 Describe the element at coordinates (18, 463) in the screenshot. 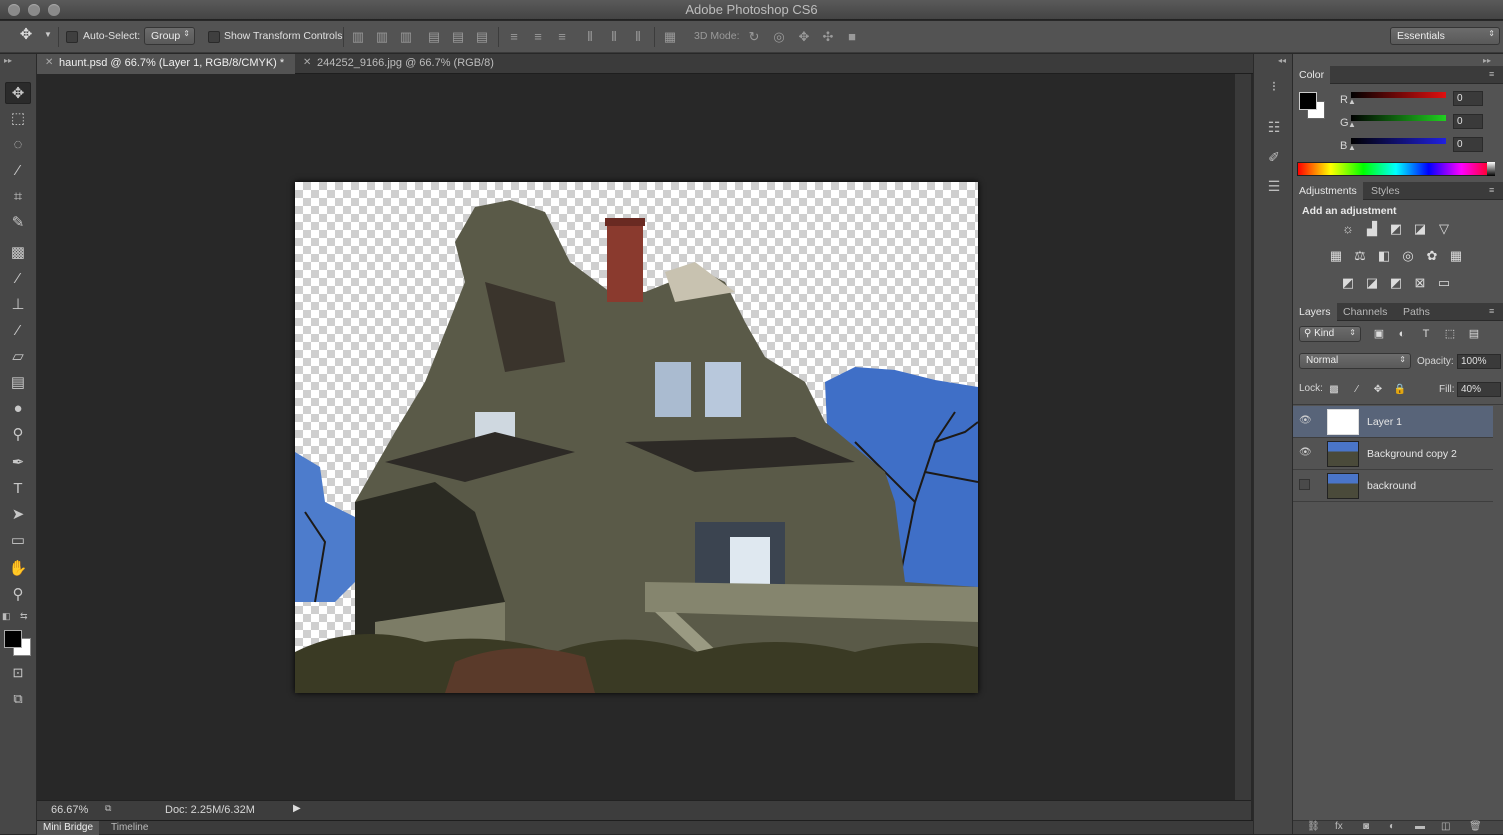

I see `pen-tool-icon: ✒` at that location.